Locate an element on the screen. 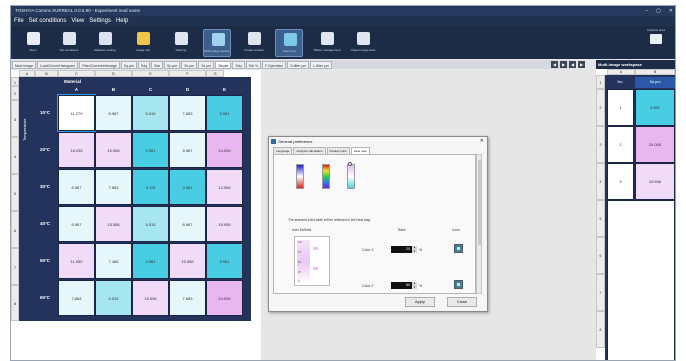 This screenshot has height=361, width=686. sheet-empty-area is located at coordinates (136, 340).